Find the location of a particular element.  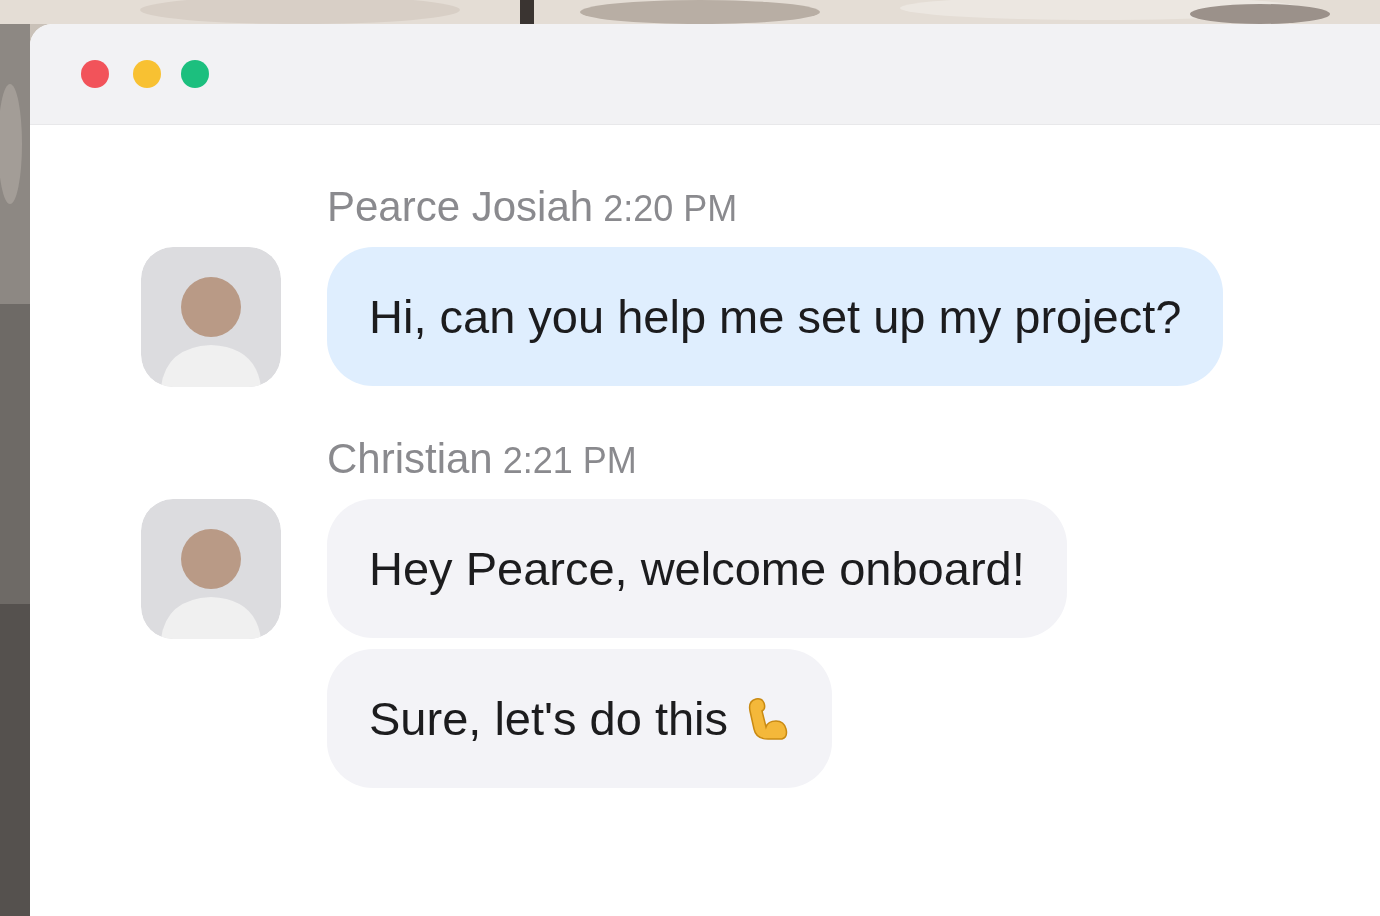

message-text: Sure, let's do this is located at coordinates (549, 718).